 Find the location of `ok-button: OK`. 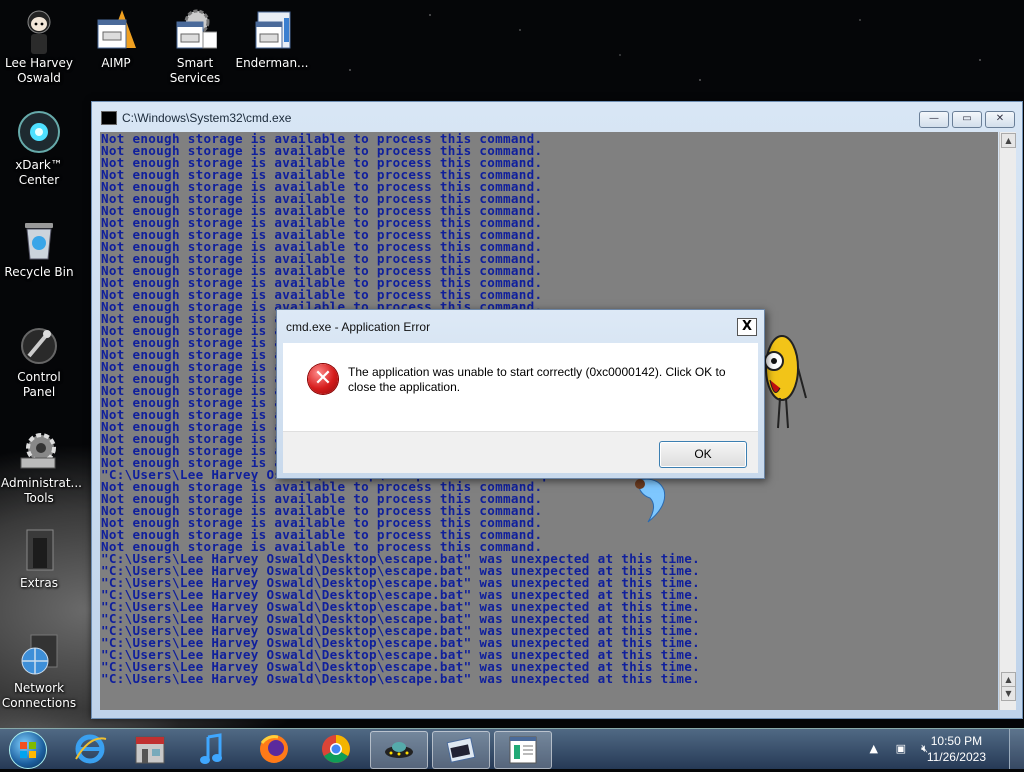

ok-button: OK is located at coordinates (703, 454).